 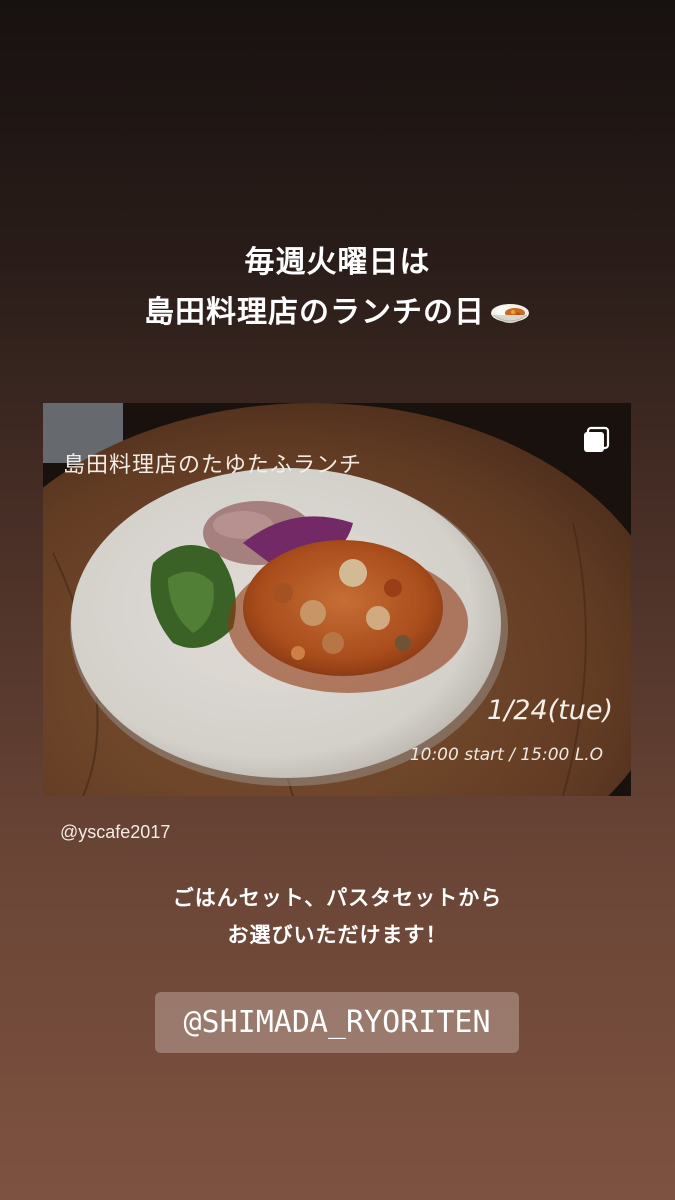 What do you see at coordinates (213, 465) in the screenshot?
I see `post-overlay-title: 島田料理店のたゆたふランチ` at bounding box center [213, 465].